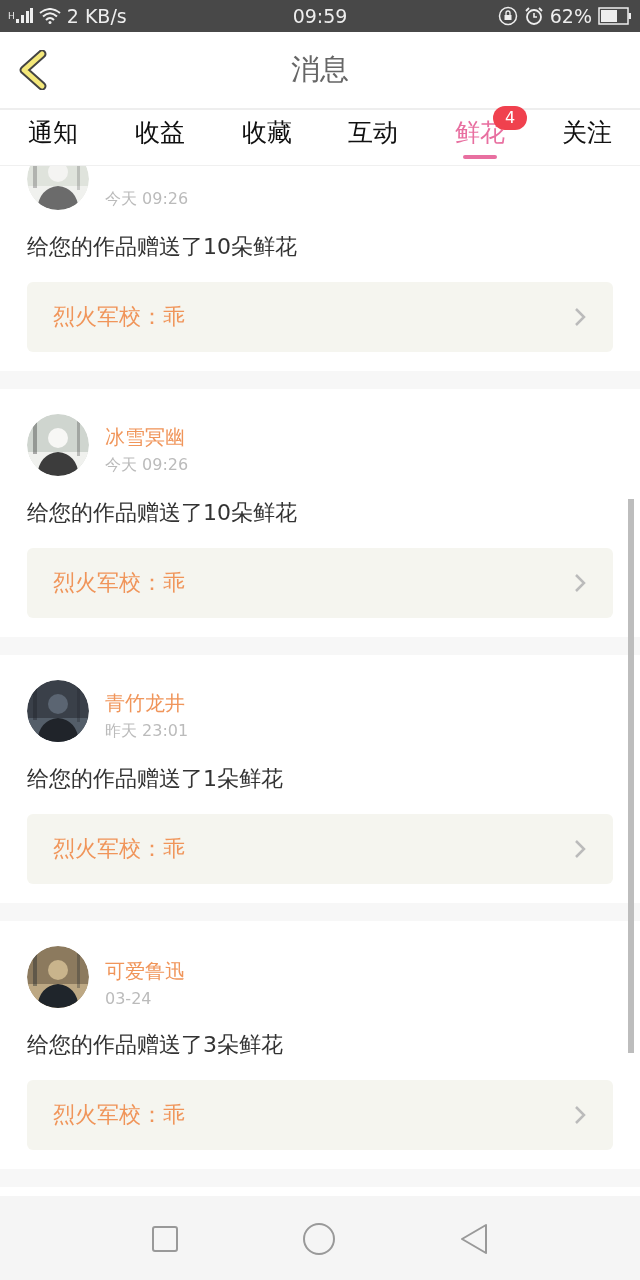  I want to click on network-speed: 2 KB/s, so click(96, 16).